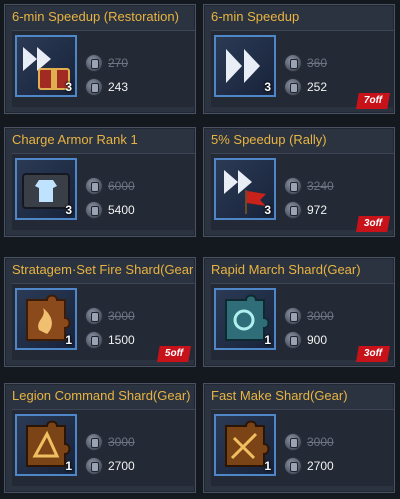 Image resolution: width=400 pixels, height=499 pixels. I want to click on item-title: Legion Command Shard(Gear), so click(101, 395).